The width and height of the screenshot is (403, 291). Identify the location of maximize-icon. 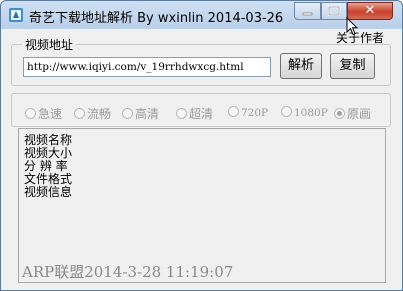
(334, 11).